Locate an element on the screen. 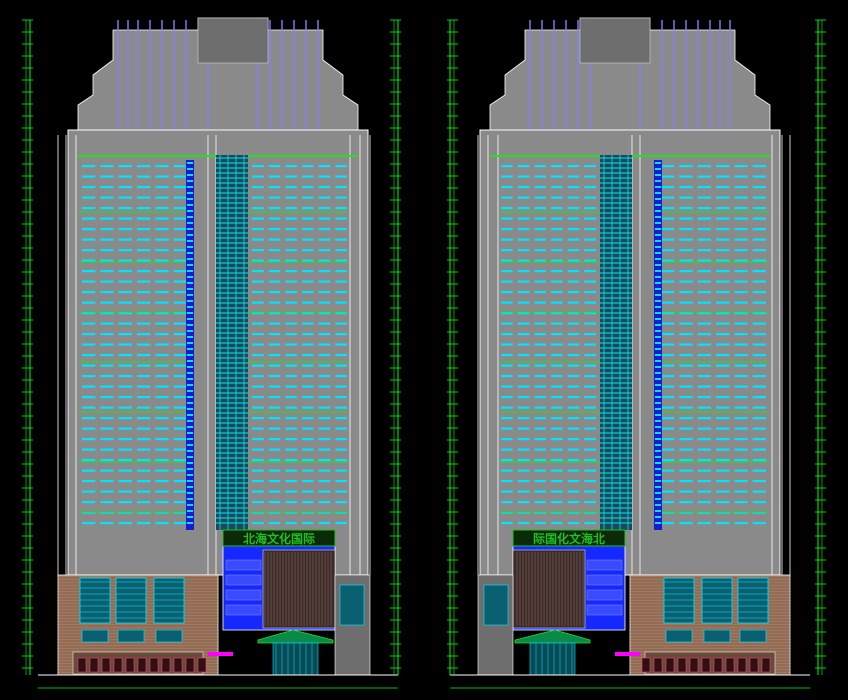 The height and width of the screenshot is (700, 848). podium-bay is located at coordinates (717, 600).